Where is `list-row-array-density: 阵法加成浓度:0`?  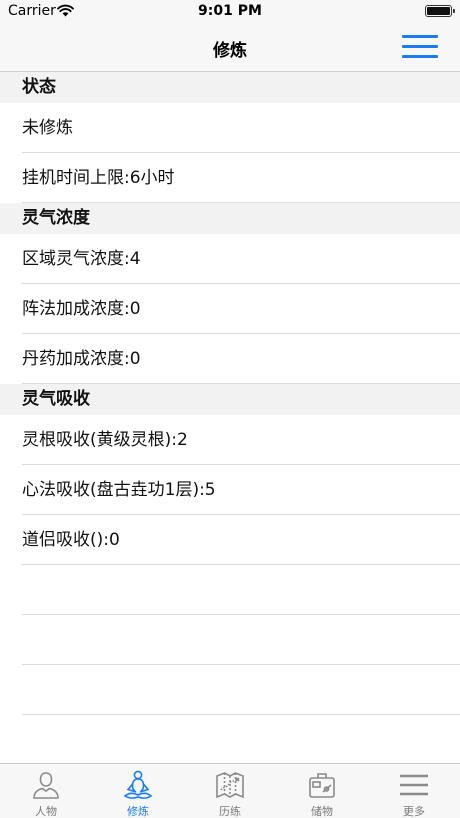
list-row-array-density: 阵法加成浓度:0 is located at coordinates (230, 309).